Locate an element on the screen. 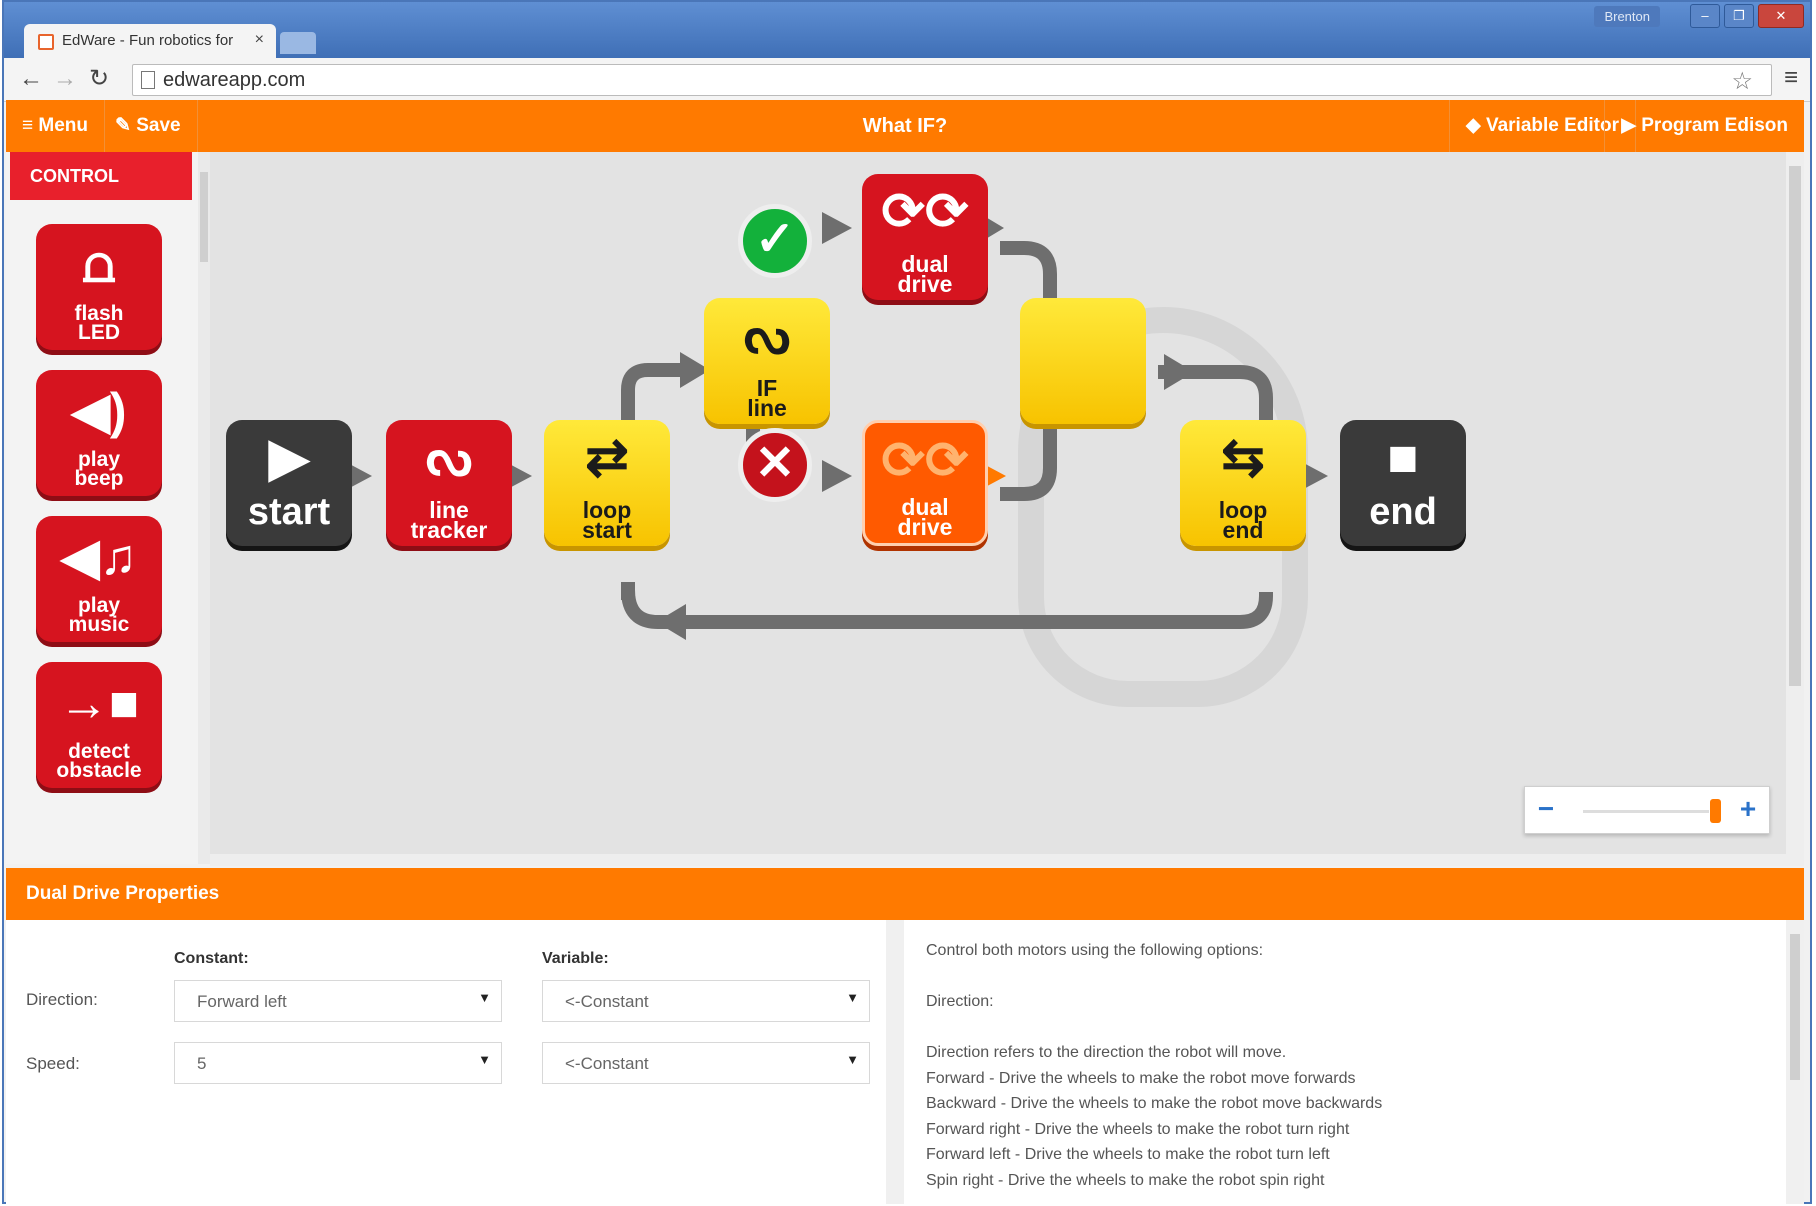 The image size is (1816, 1206). palette-category-control: CONTROL is located at coordinates (101, 176).